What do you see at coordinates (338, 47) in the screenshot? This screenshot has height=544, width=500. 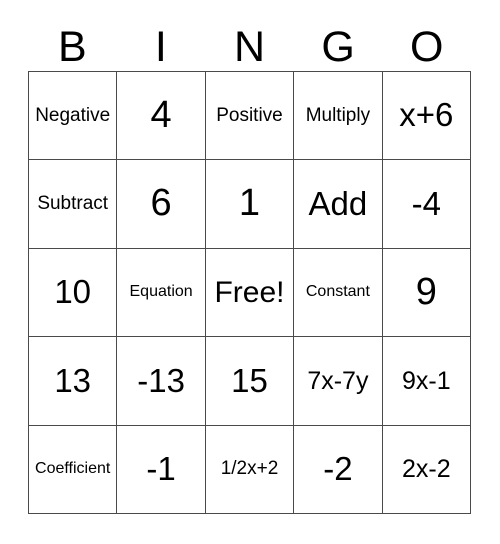 I see `bingo-header-letter-g: G` at bounding box center [338, 47].